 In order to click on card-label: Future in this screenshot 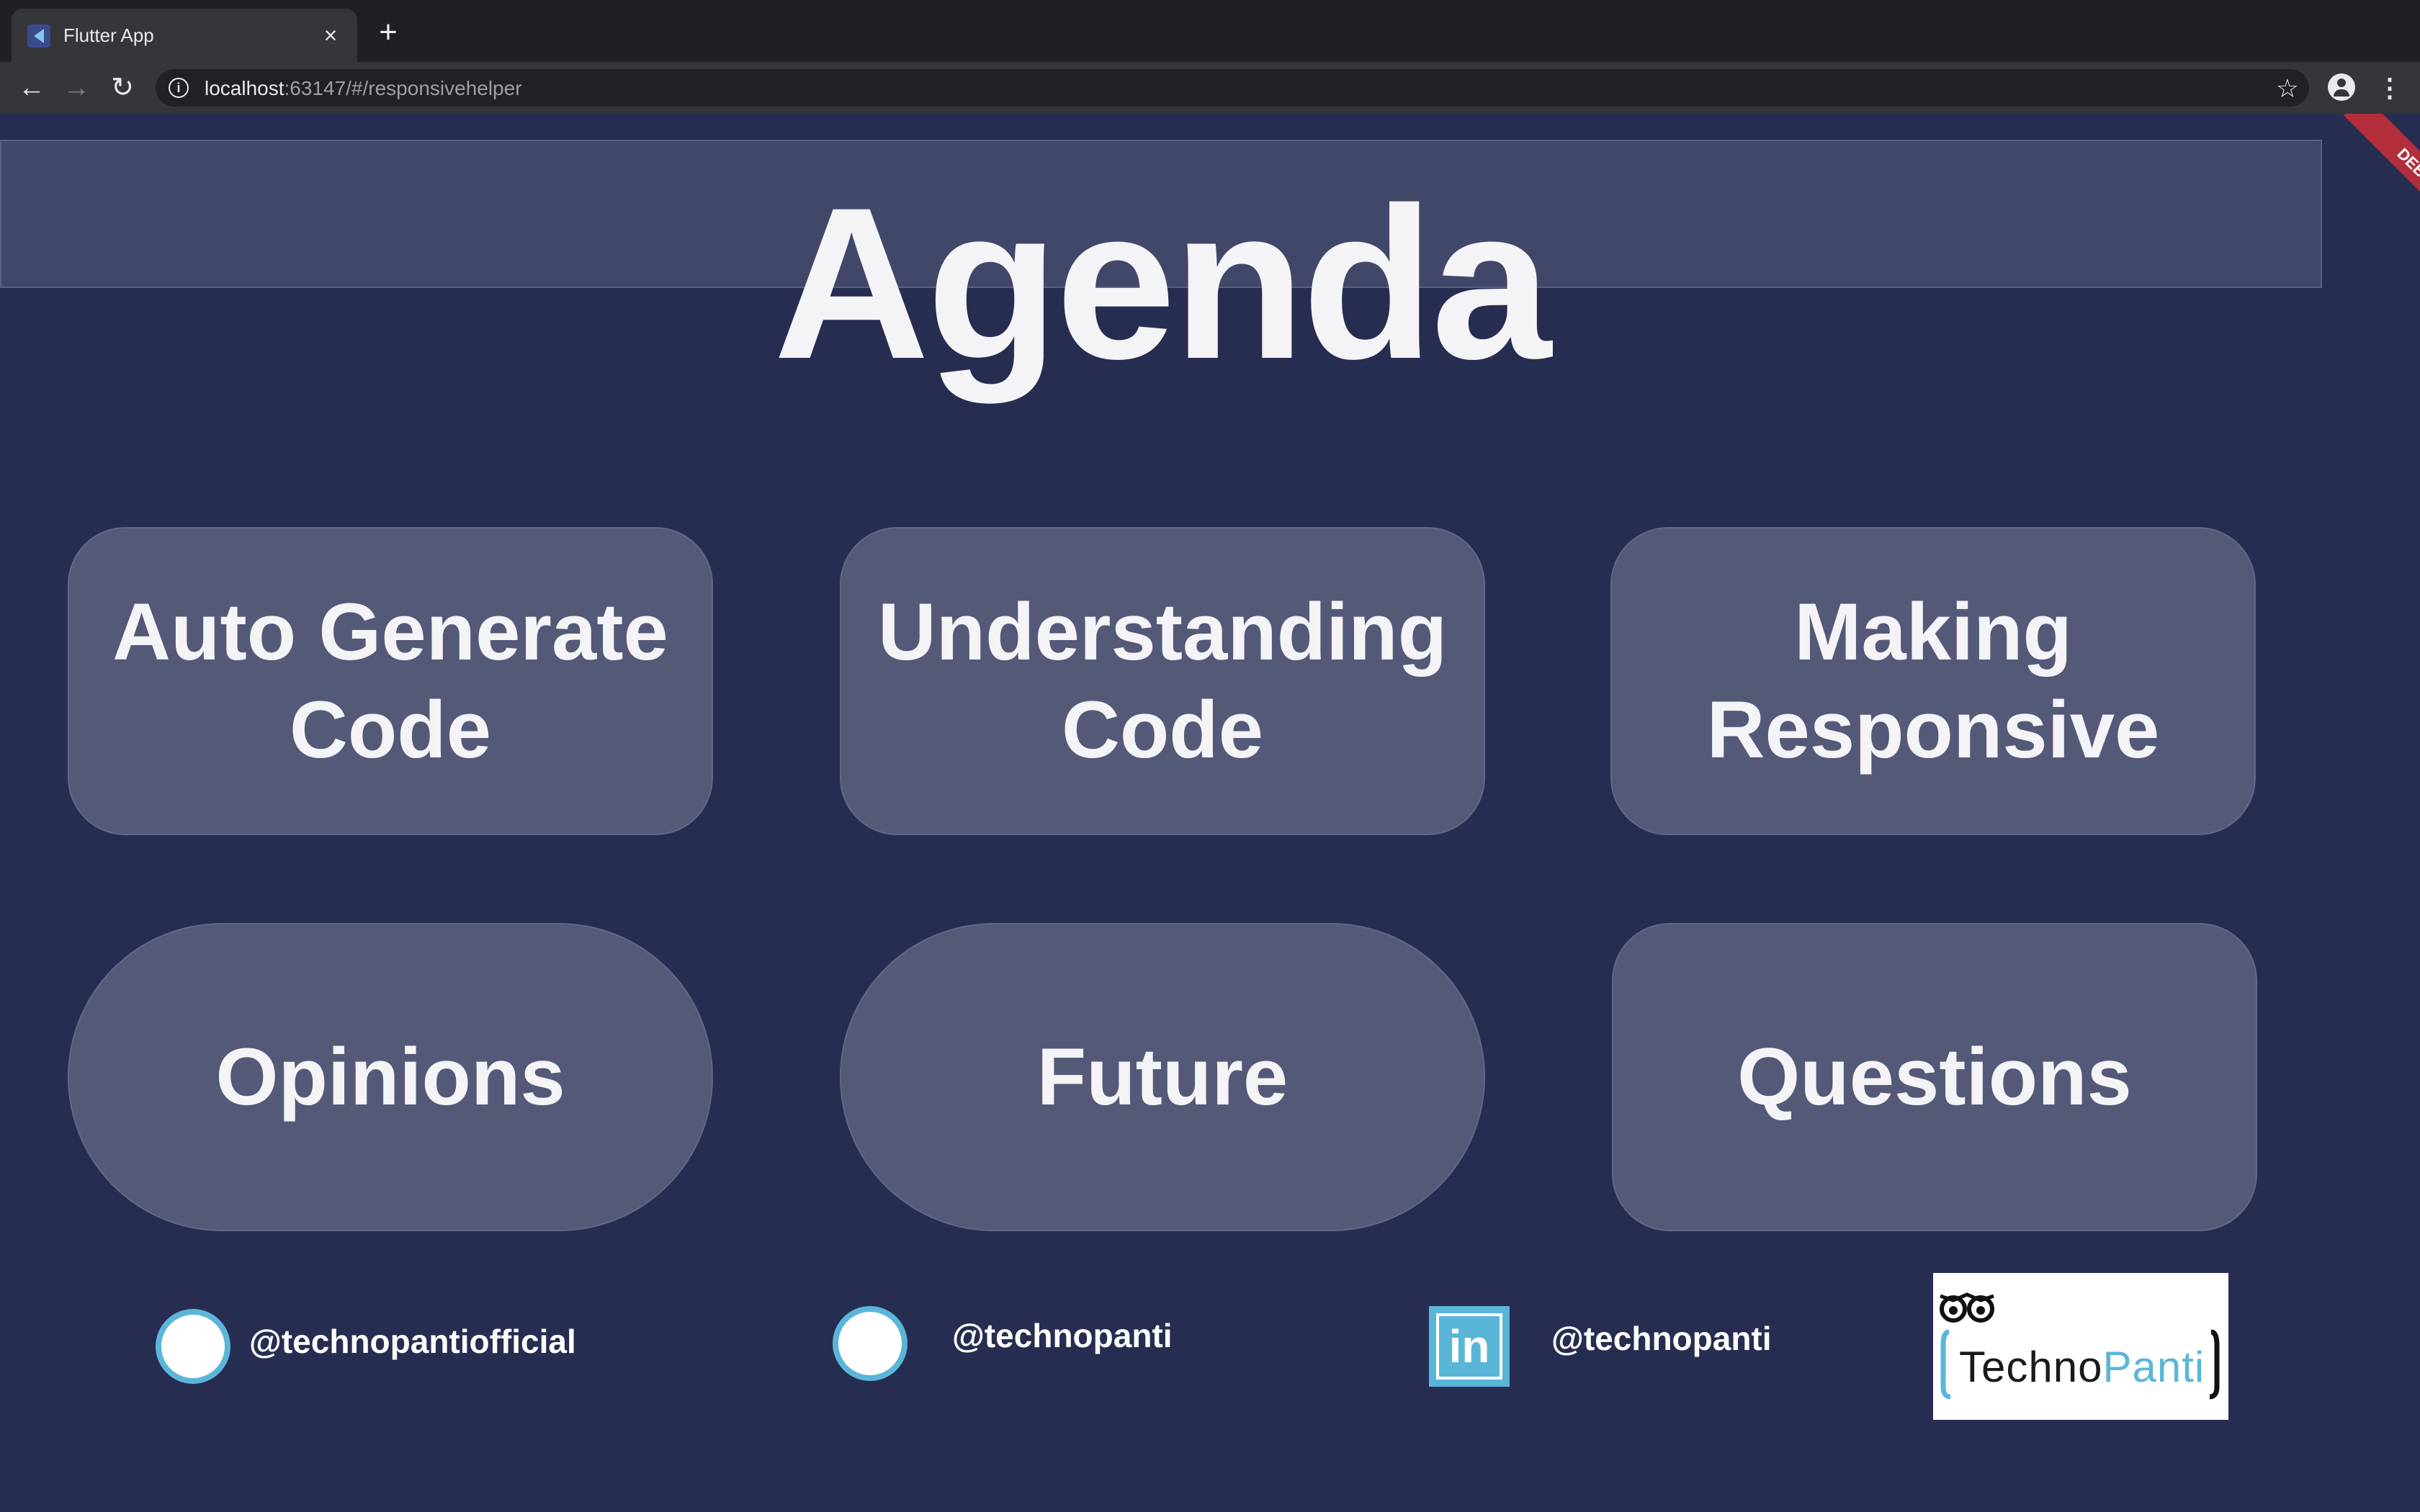, I will do `click(1162, 1077)`.